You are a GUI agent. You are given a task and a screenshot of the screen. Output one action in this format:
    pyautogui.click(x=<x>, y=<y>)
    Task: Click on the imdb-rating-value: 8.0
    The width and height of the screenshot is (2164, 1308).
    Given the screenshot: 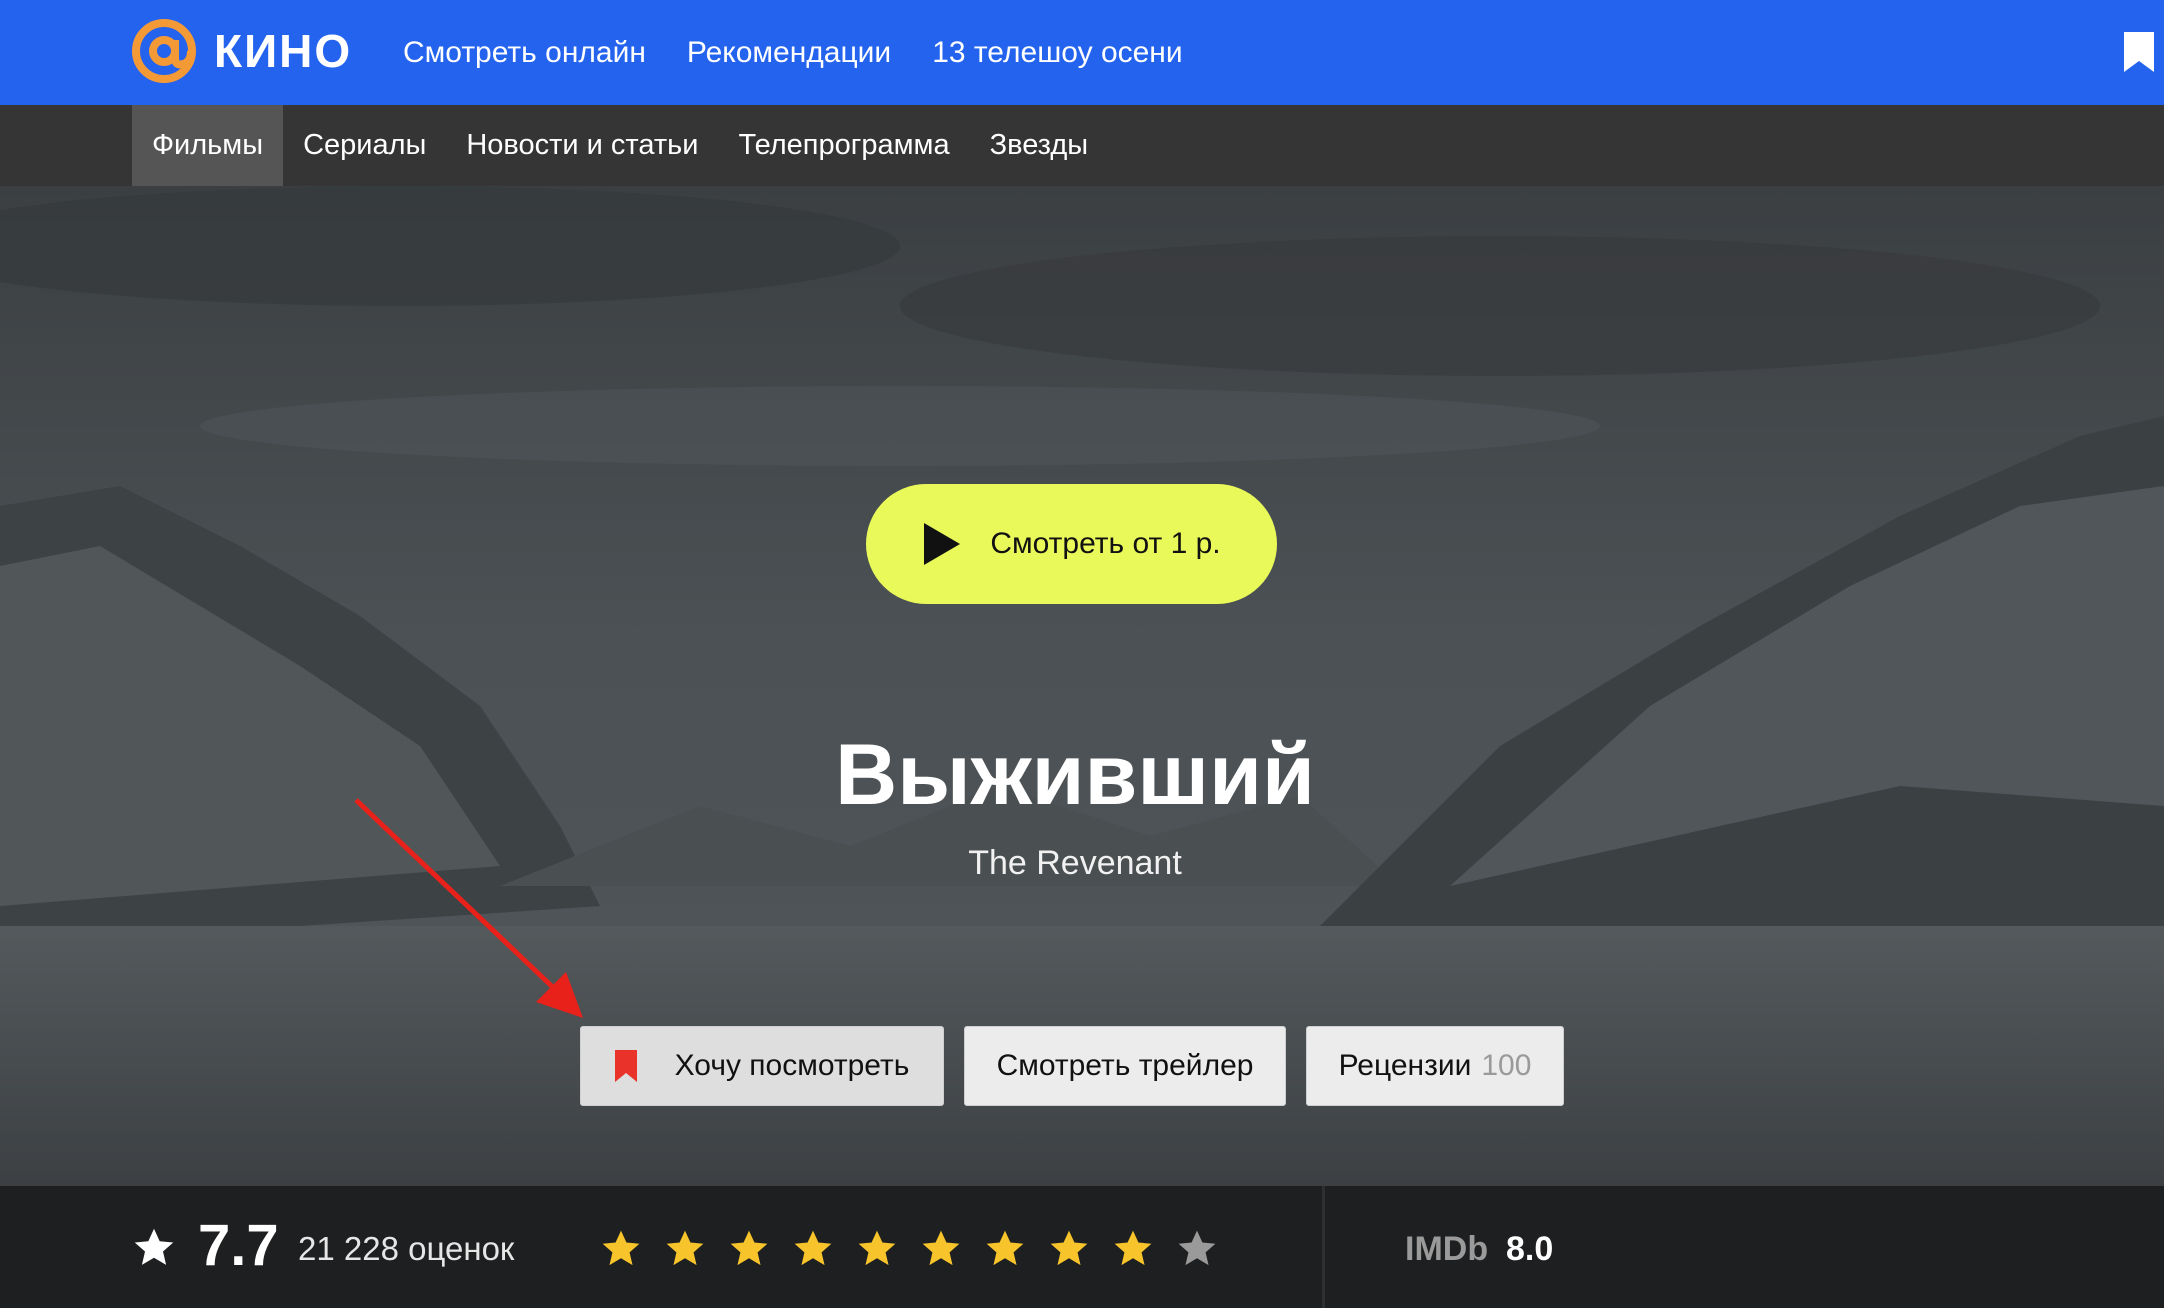 What is the action you would take?
    pyautogui.click(x=1530, y=1249)
    